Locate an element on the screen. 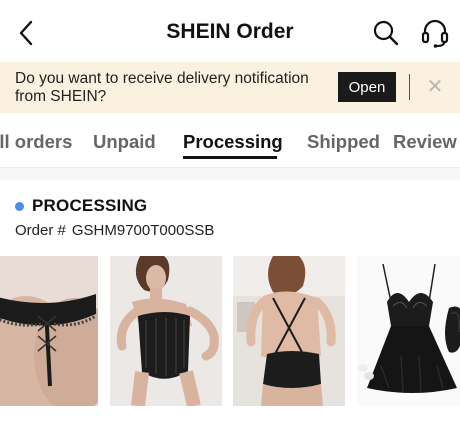 The width and height of the screenshot is (460, 423). lace-corset-bodysuit-product-icon is located at coordinates (166, 331).